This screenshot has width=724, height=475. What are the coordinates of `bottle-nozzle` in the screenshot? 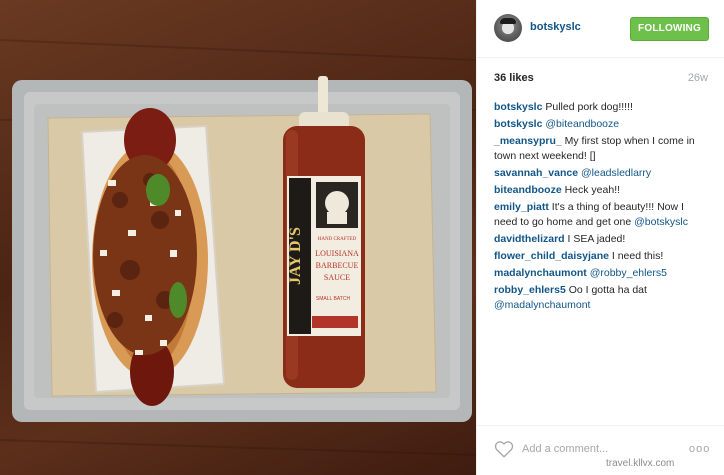 It's located at (323, 96).